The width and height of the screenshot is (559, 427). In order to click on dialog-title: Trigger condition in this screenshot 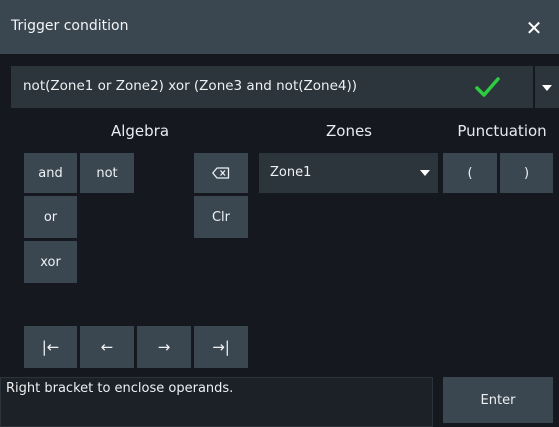, I will do `click(70, 26)`.